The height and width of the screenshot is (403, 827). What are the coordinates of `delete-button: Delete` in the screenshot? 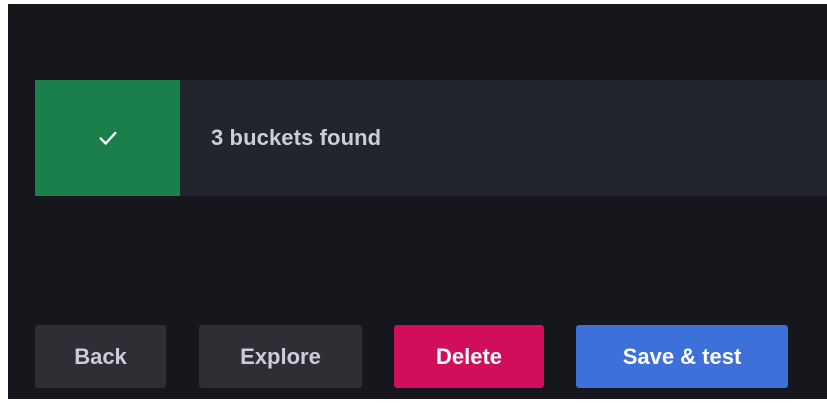 It's located at (469, 356).